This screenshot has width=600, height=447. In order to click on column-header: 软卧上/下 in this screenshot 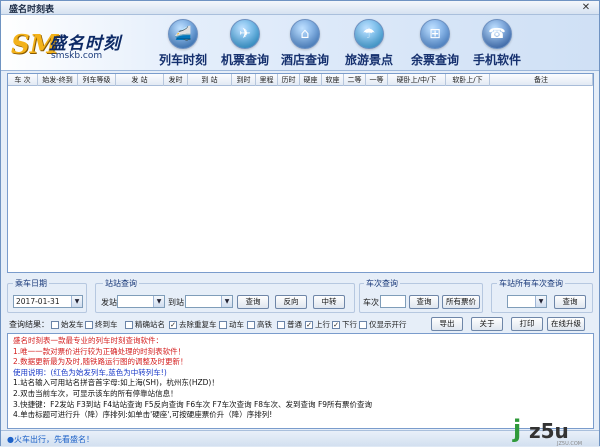, I will do `click(468, 80)`.